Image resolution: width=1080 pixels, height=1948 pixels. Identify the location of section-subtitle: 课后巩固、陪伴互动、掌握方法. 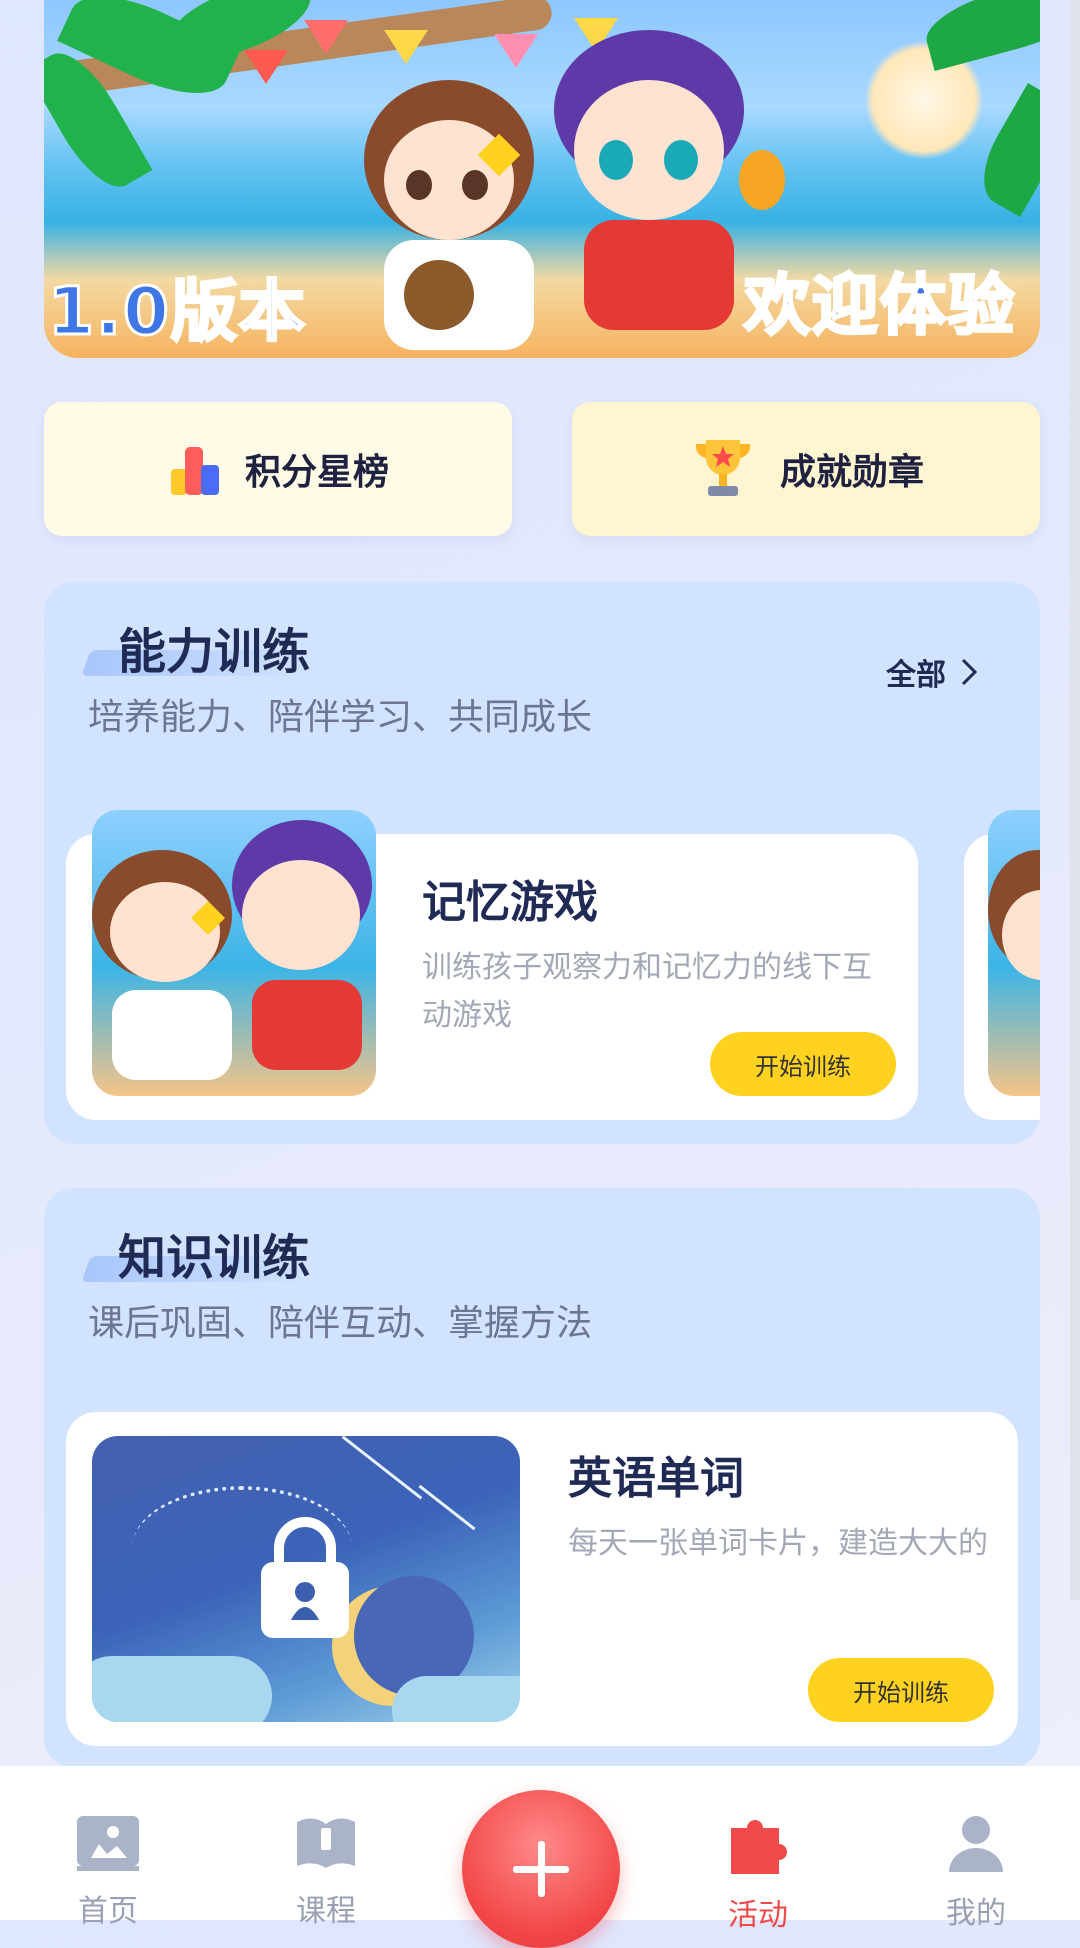
(340, 1323).